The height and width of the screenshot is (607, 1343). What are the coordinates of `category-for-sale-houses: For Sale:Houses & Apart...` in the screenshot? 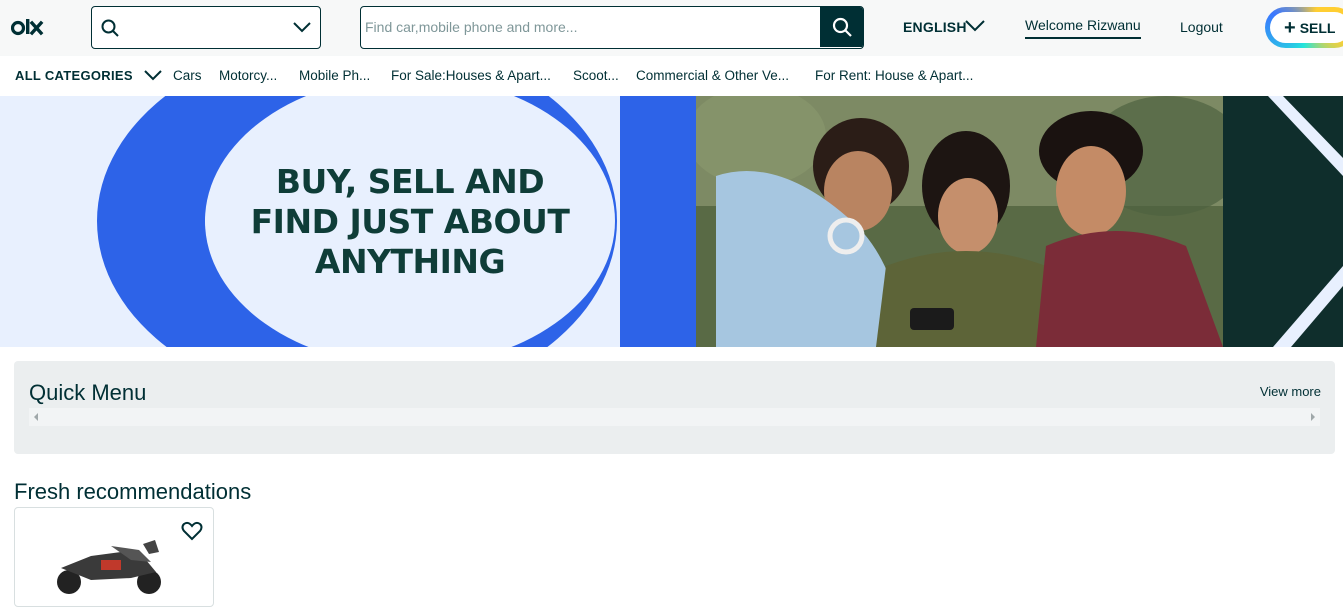 It's located at (471, 75).